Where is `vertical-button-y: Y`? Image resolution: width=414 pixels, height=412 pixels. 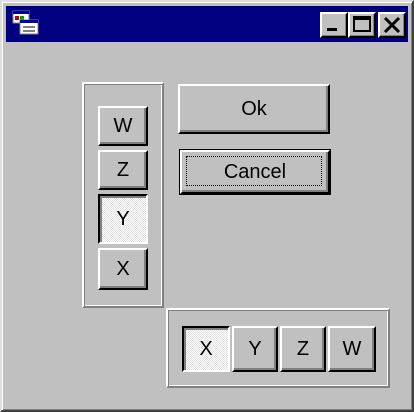 vertical-button-y: Y is located at coordinates (123, 219).